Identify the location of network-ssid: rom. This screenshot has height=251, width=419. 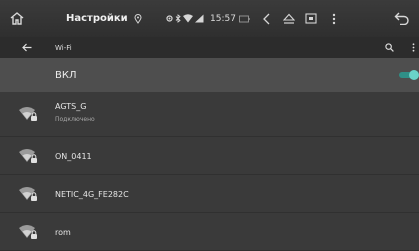
(63, 232).